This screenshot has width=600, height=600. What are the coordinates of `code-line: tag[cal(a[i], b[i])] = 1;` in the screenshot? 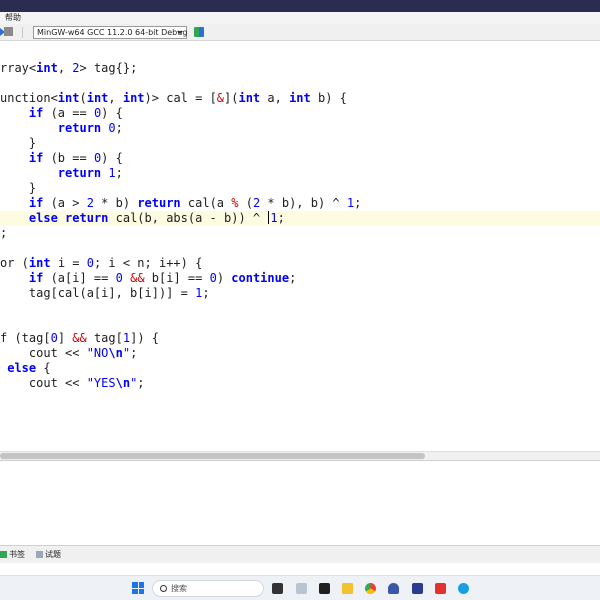 It's located at (300, 293).